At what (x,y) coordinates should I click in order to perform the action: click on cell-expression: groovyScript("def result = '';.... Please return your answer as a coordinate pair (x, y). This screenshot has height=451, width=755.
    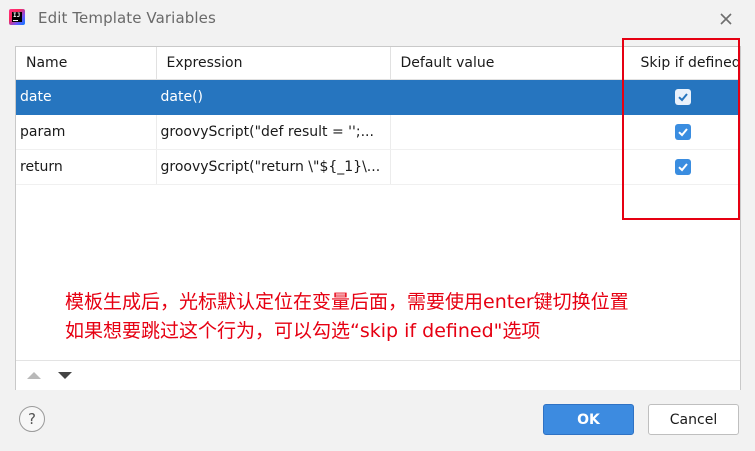
    Looking at the image, I should click on (273, 132).